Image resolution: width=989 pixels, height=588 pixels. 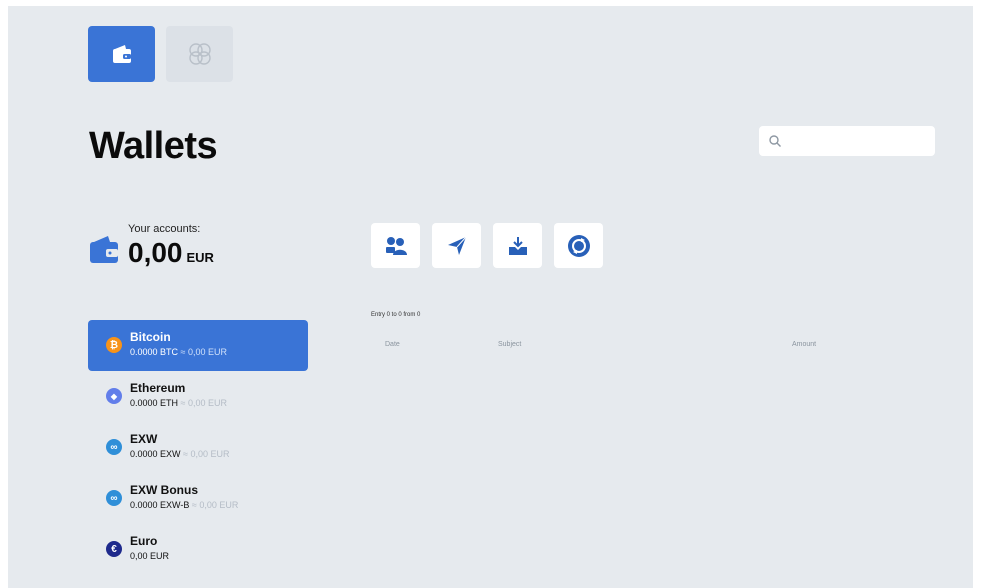 What do you see at coordinates (164, 229) in the screenshot?
I see `accounts-label: Your accounts:` at bounding box center [164, 229].